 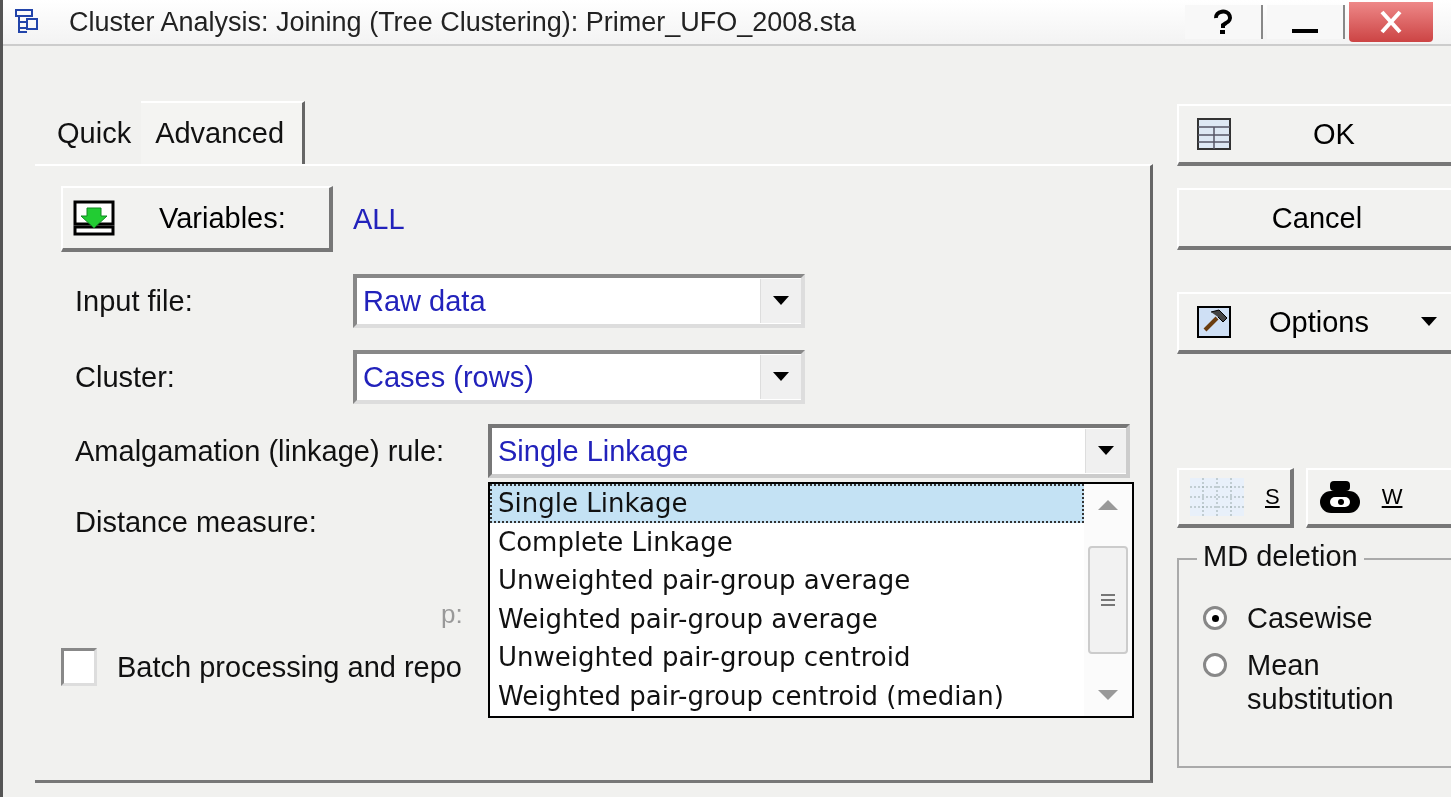 I want to click on list-item: Unweighted pair-group average, so click(x=787, y=580).